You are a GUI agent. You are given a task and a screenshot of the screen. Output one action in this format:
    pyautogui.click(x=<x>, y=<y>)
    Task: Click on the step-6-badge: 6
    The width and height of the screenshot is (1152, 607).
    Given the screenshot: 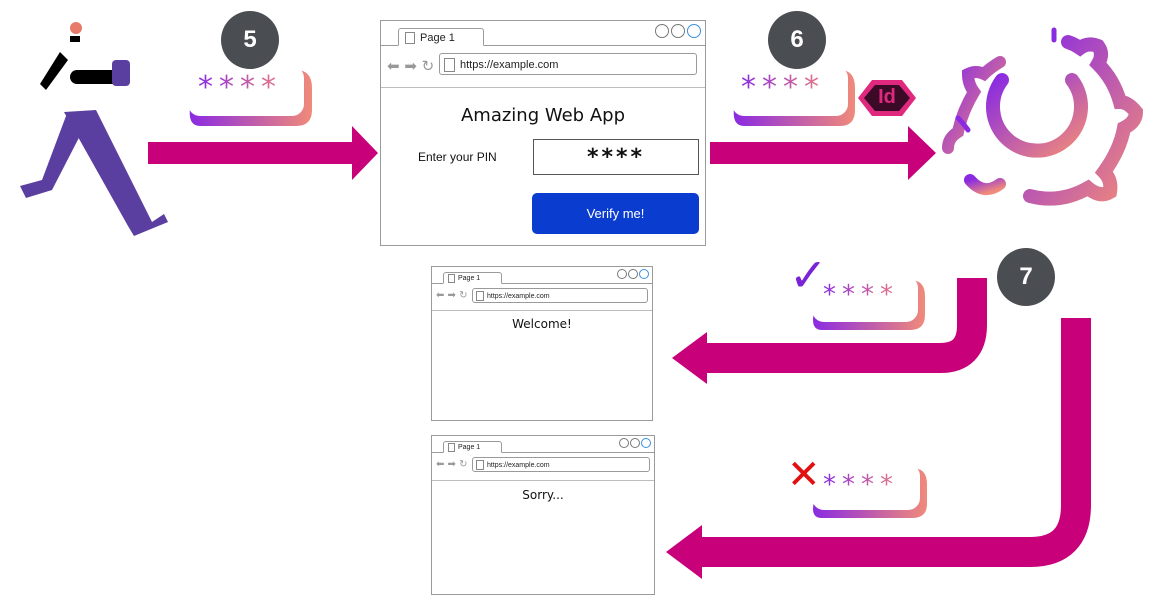 What is the action you would take?
    pyautogui.click(x=797, y=40)
    